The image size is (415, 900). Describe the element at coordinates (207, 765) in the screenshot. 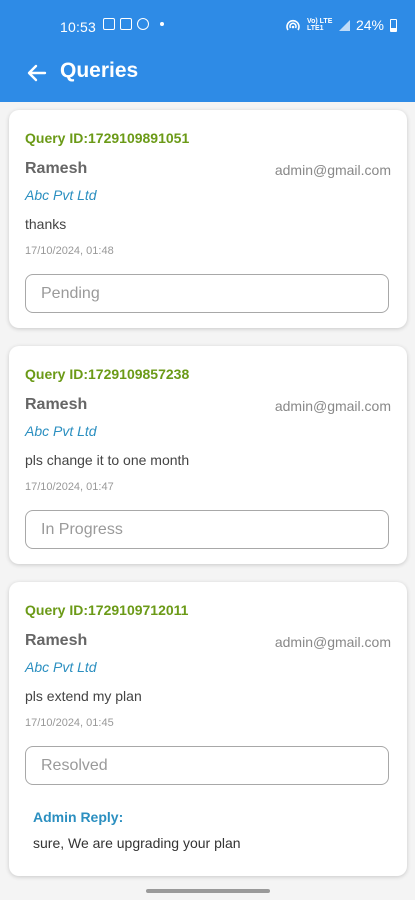

I see `status-field: Resolved` at that location.